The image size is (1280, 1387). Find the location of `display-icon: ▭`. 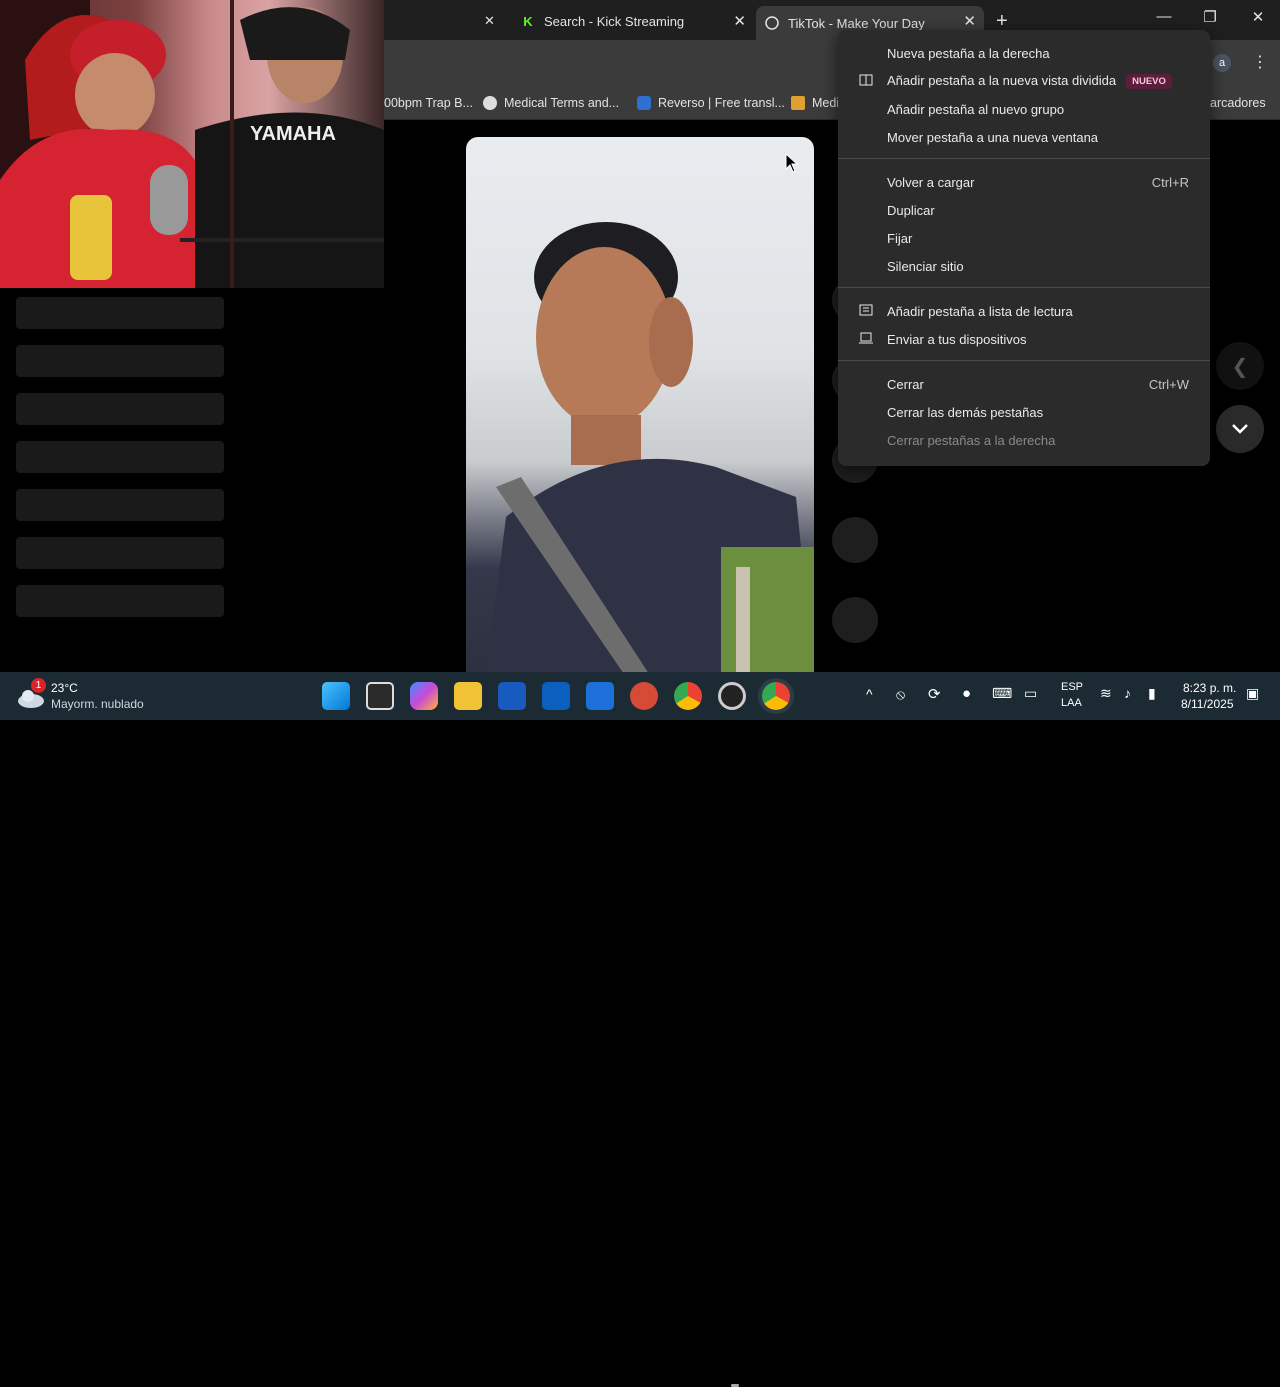

display-icon: ▭ is located at coordinates (1030, 693).